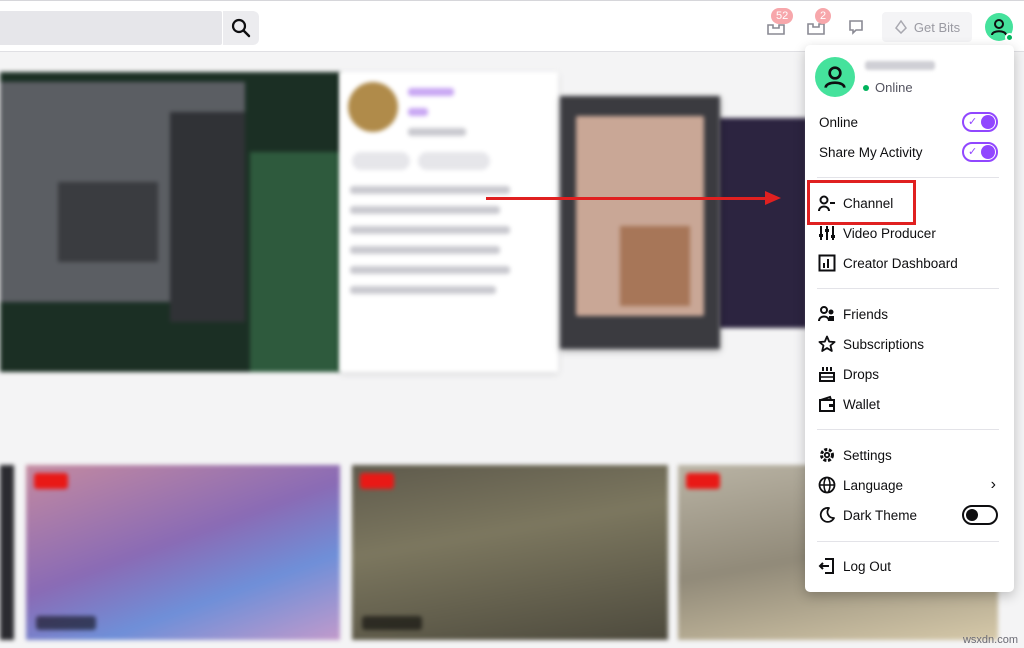 This screenshot has height=648, width=1024. I want to click on viewer-count-placeholder, so click(437, 132).